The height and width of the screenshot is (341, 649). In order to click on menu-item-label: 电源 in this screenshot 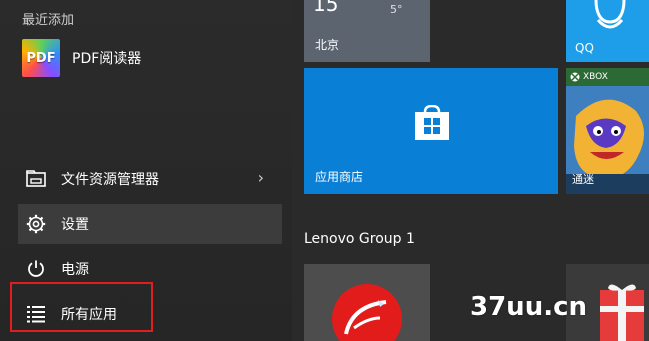, I will do `click(75, 270)`.